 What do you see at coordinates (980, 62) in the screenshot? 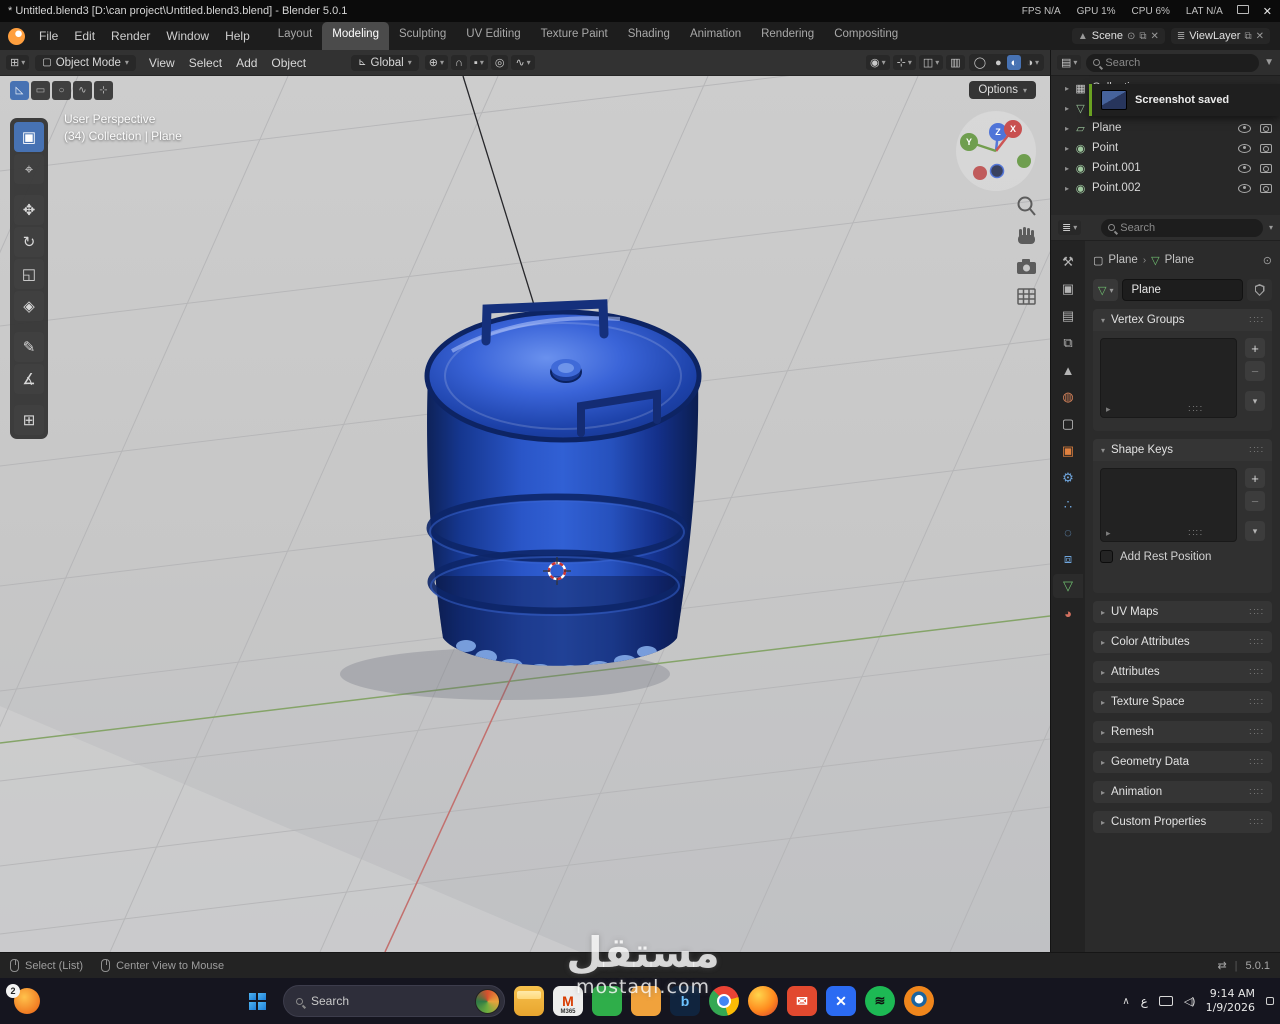
I see `shading-wireframe: ◯` at bounding box center [980, 62].